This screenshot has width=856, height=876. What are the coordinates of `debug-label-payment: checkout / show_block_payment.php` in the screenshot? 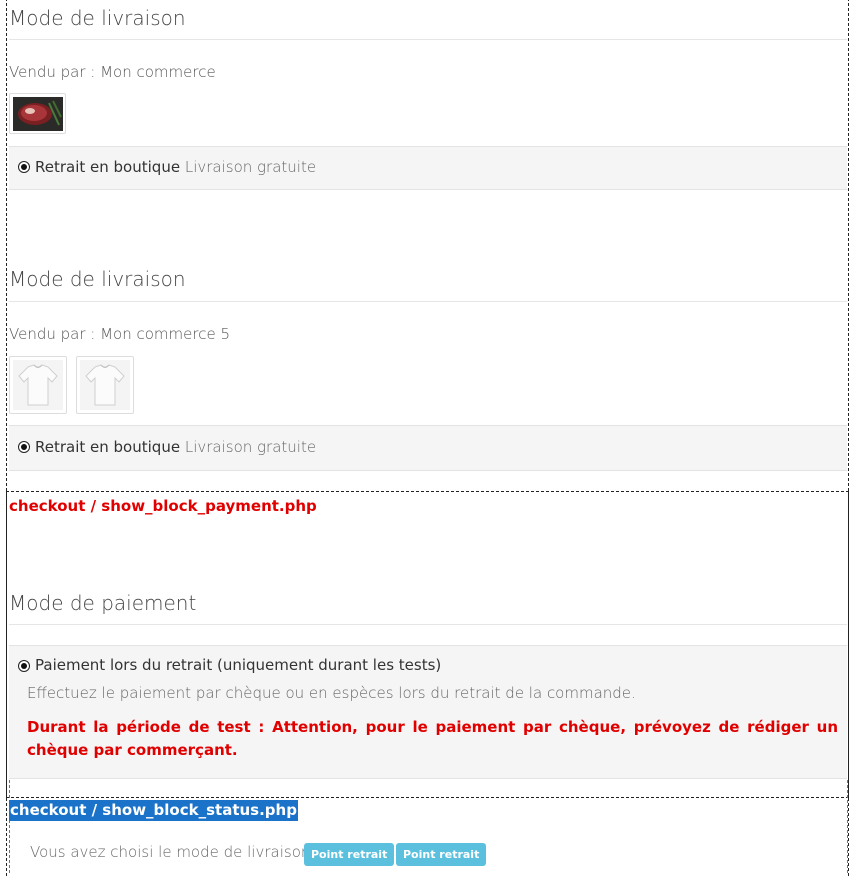 It's located at (163, 506).